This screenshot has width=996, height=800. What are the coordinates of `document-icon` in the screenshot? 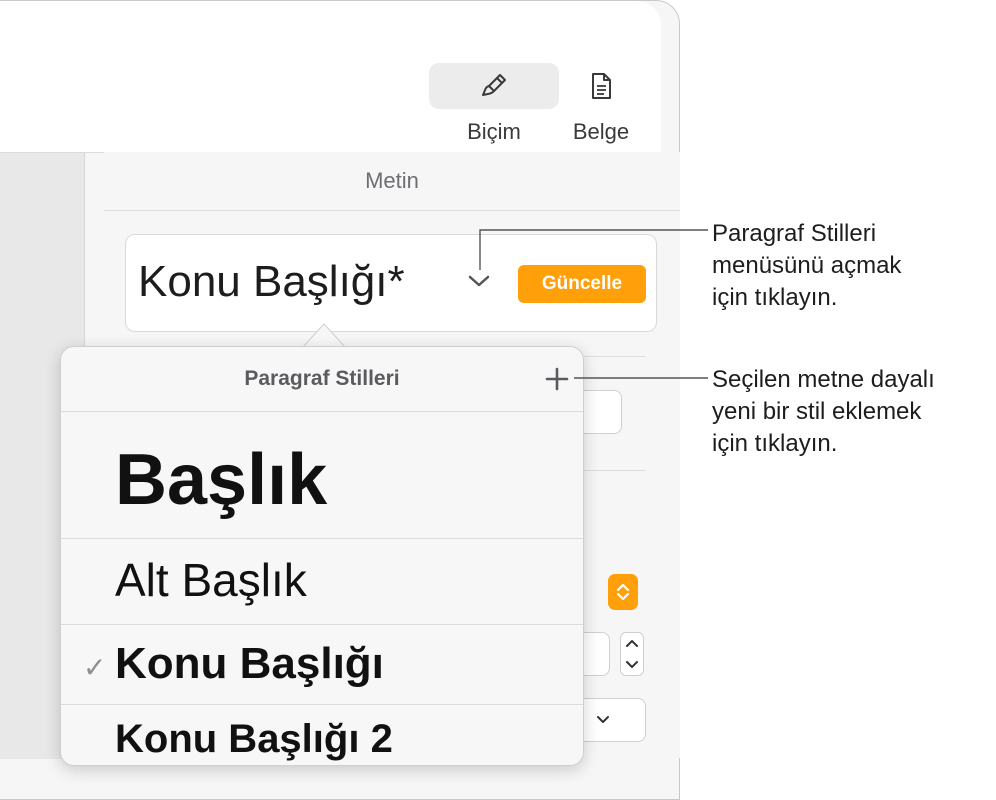 It's located at (601, 86).